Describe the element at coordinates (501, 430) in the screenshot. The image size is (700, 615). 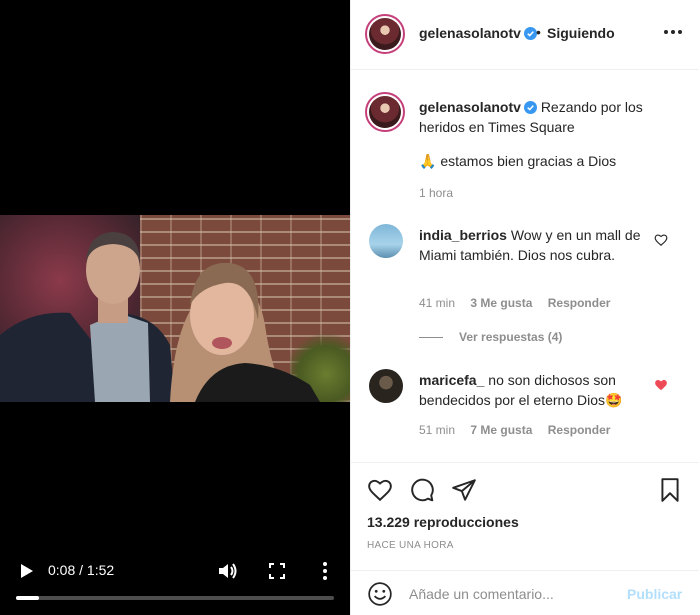
I see `comment-likes-count: 7 Me gusta` at that location.